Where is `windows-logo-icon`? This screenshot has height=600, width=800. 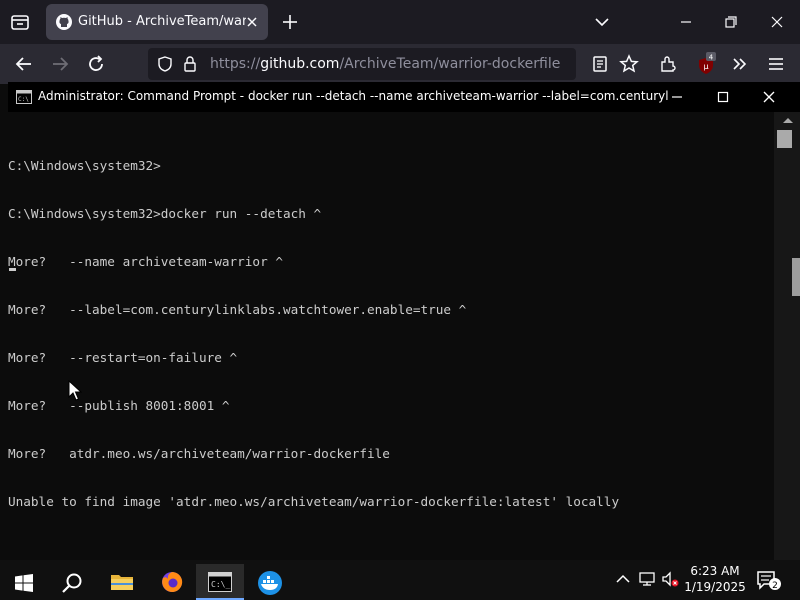 windows-logo-icon is located at coordinates (24, 583).